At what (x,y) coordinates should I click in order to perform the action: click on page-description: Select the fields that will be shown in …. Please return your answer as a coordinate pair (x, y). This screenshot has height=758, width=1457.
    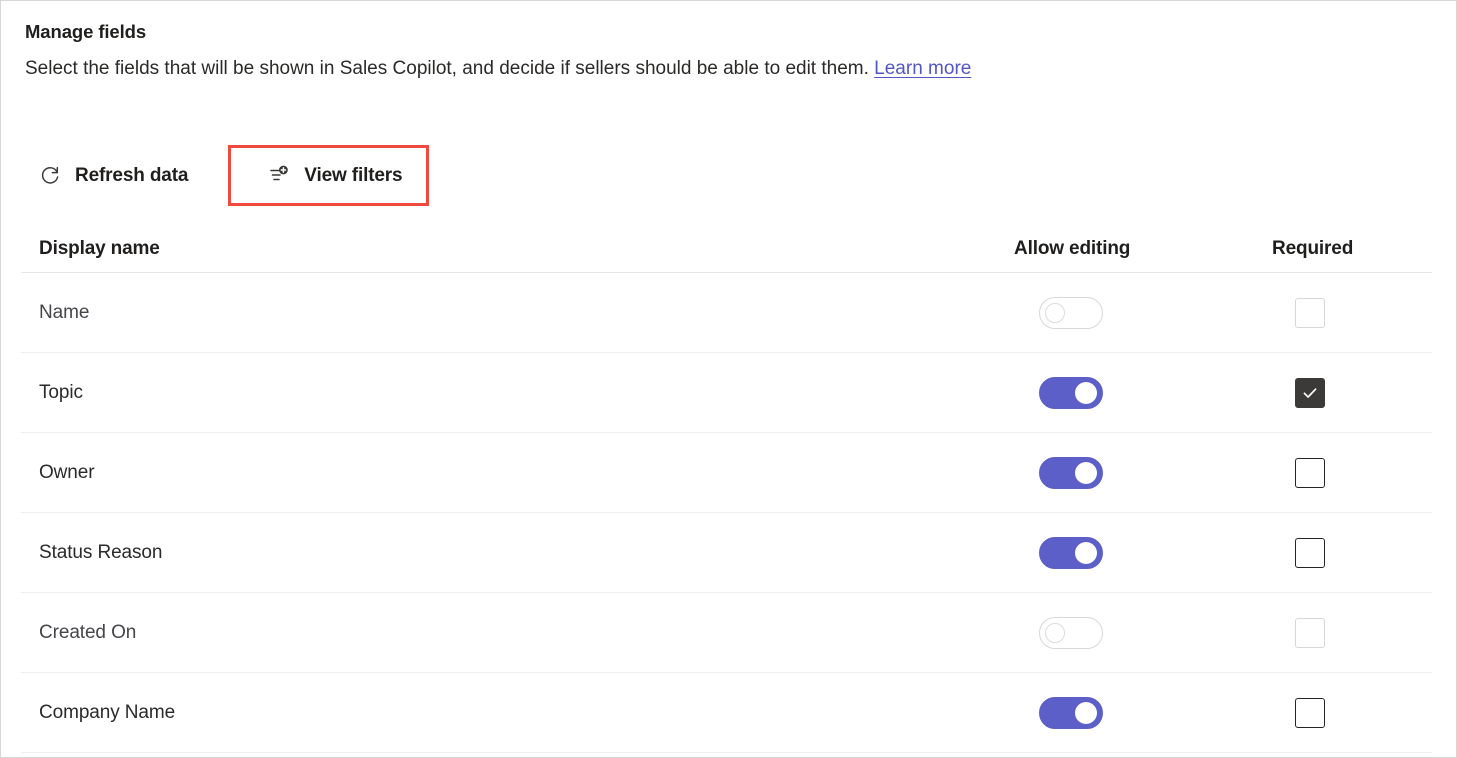
    Looking at the image, I should click on (728, 69).